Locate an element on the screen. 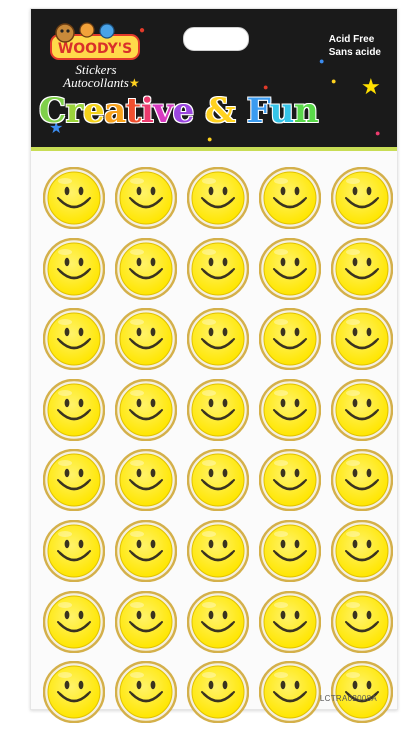 The image size is (420, 732). title-letter: C is located at coordinates (52, 111).